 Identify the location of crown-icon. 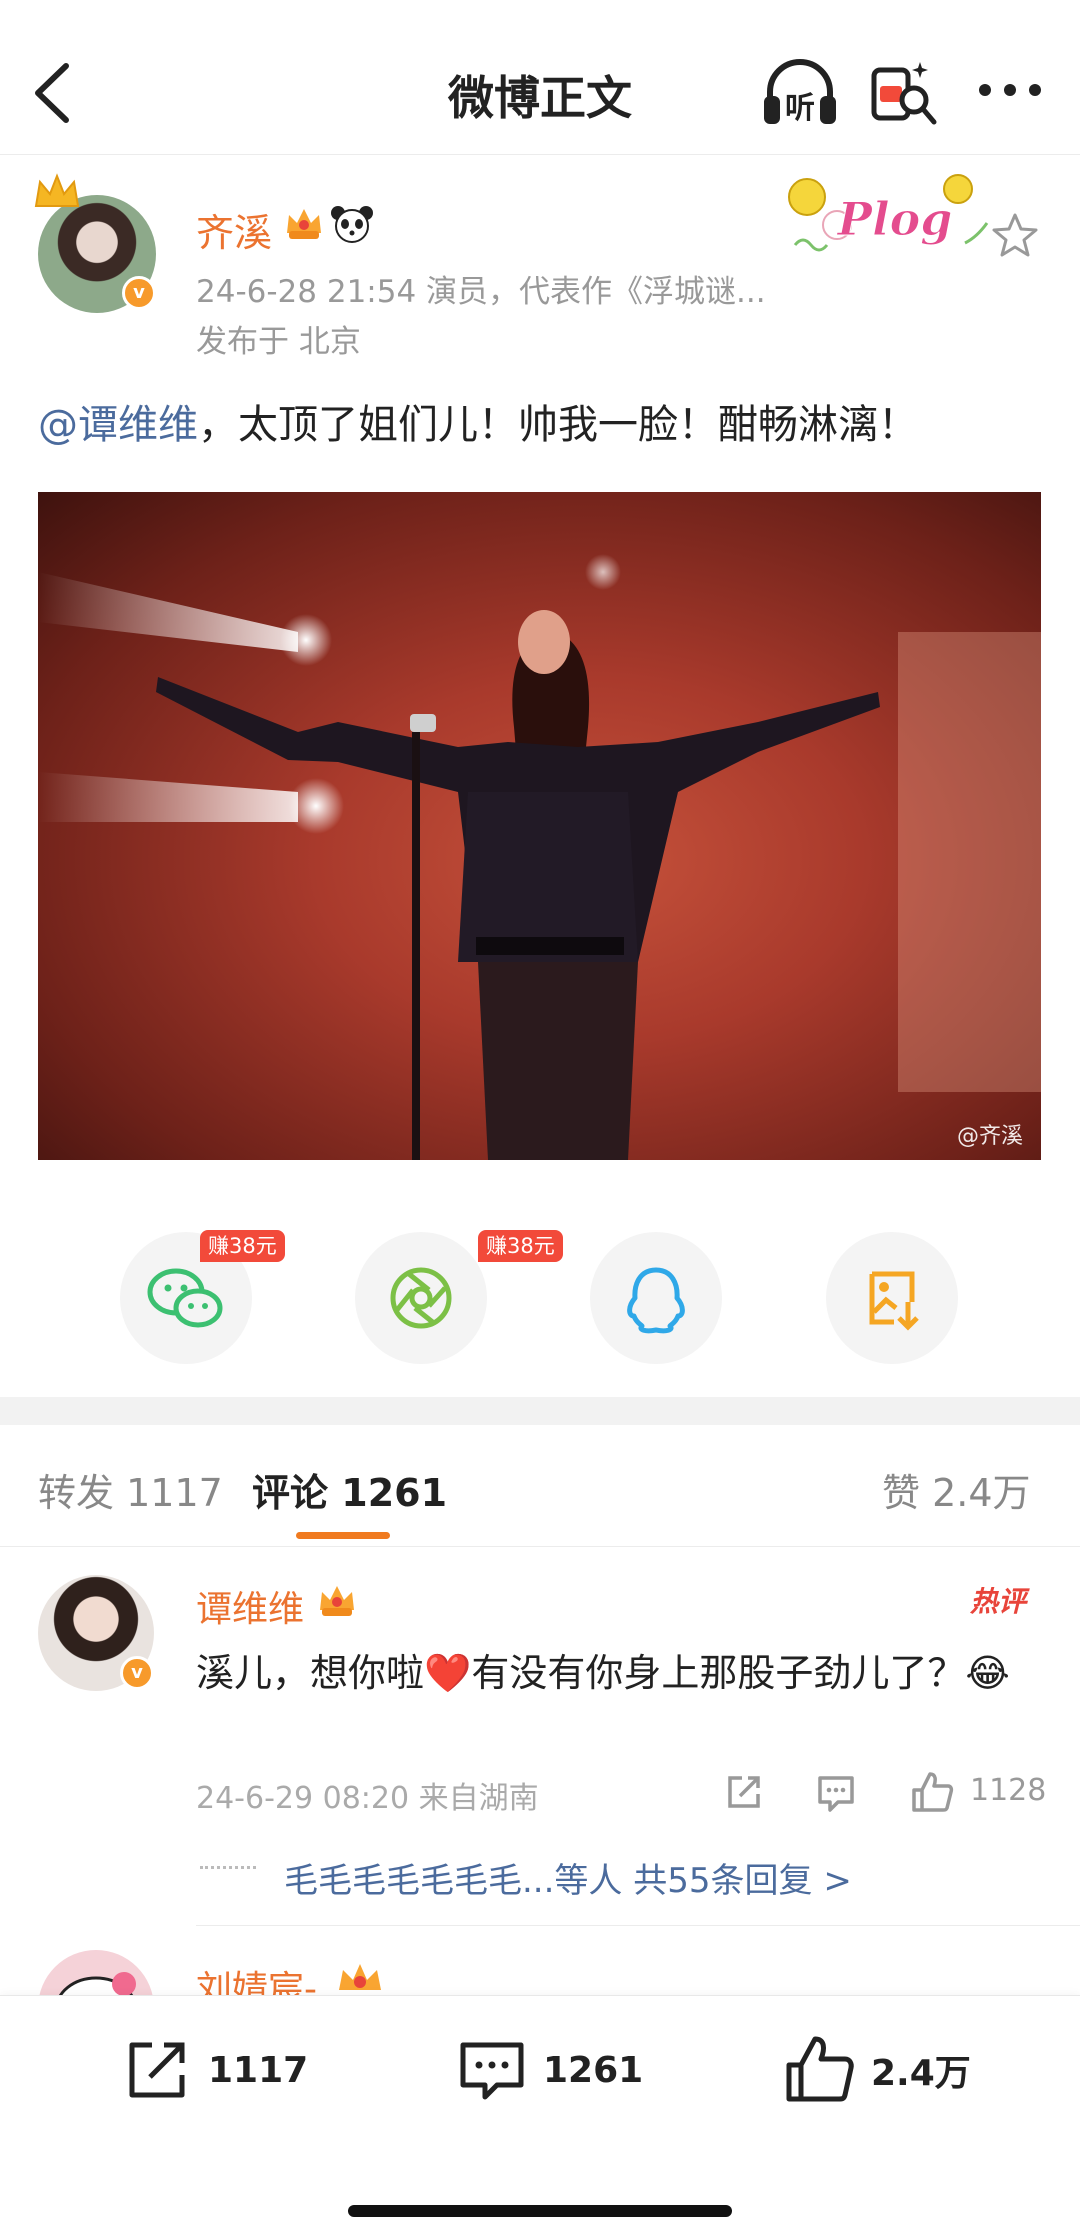
(57, 190).